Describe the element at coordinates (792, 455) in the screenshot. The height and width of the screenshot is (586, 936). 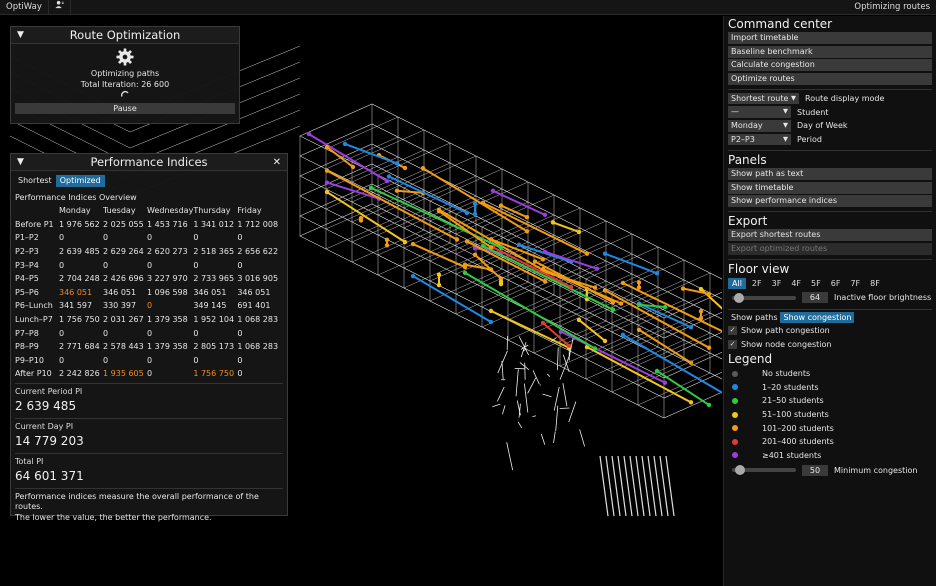
I see `legend-label: ≥401 students` at that location.